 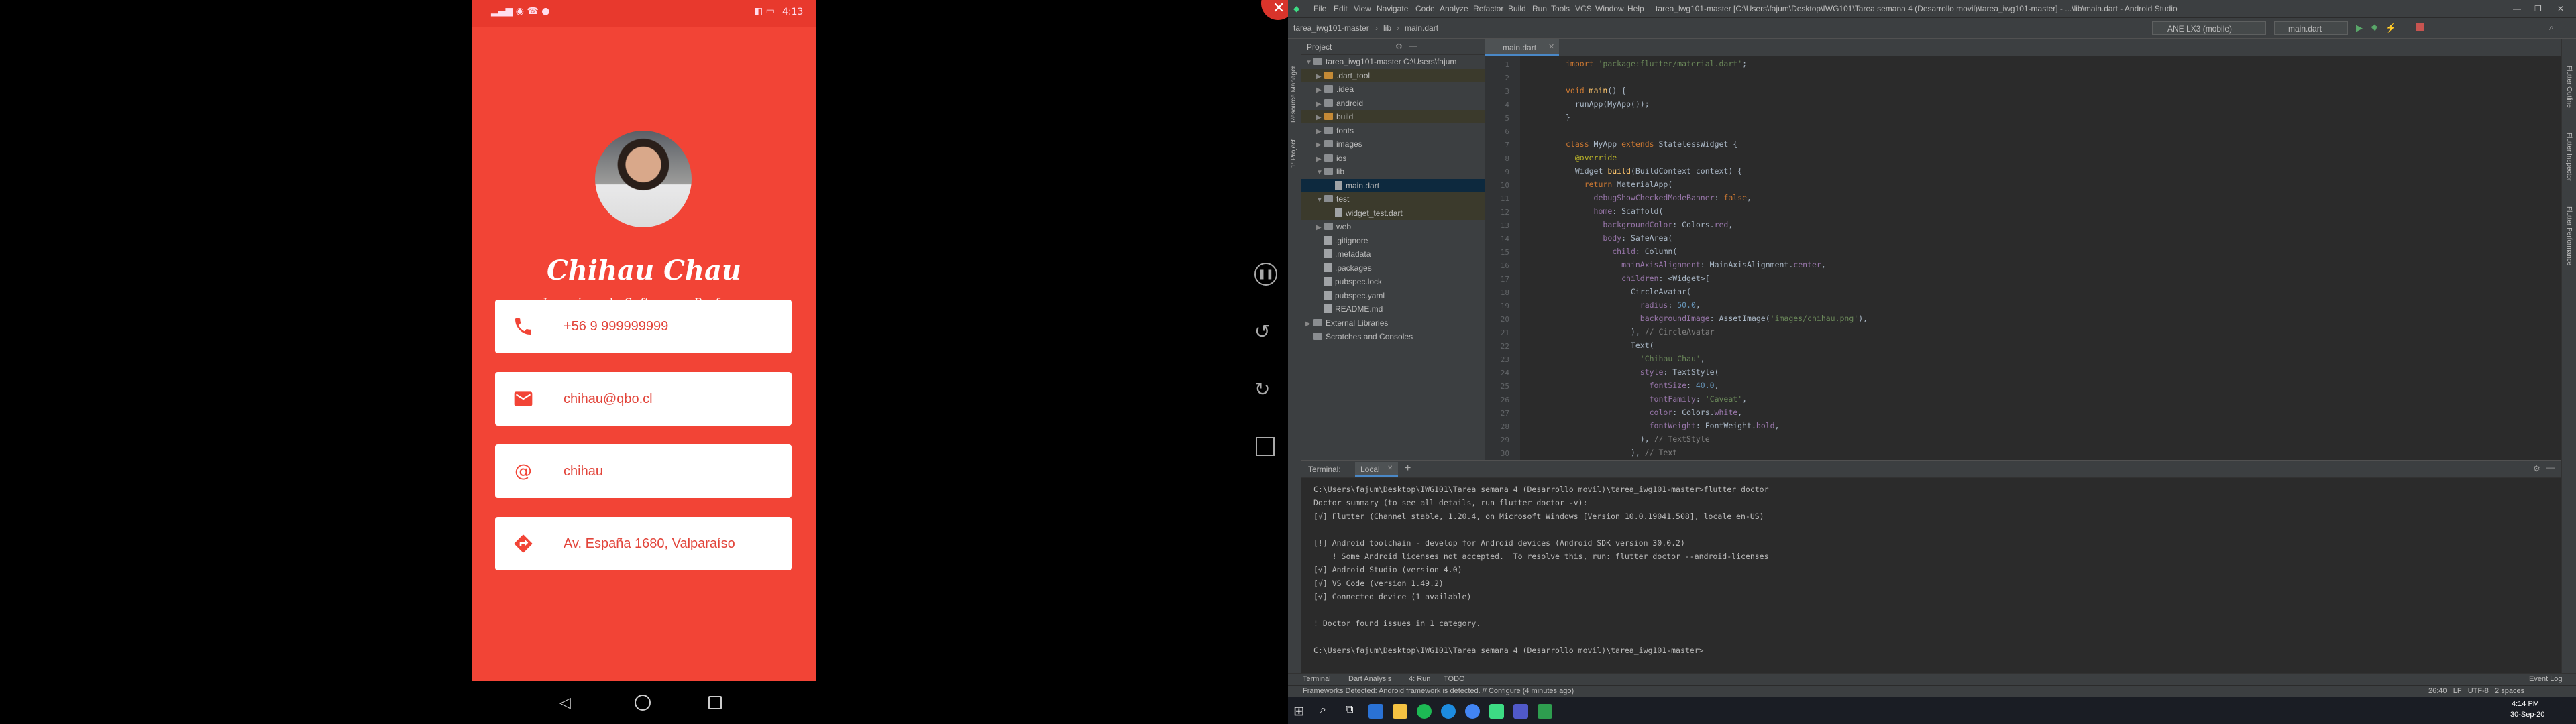 I want to click on menu-help: Help, so click(x=1635, y=8).